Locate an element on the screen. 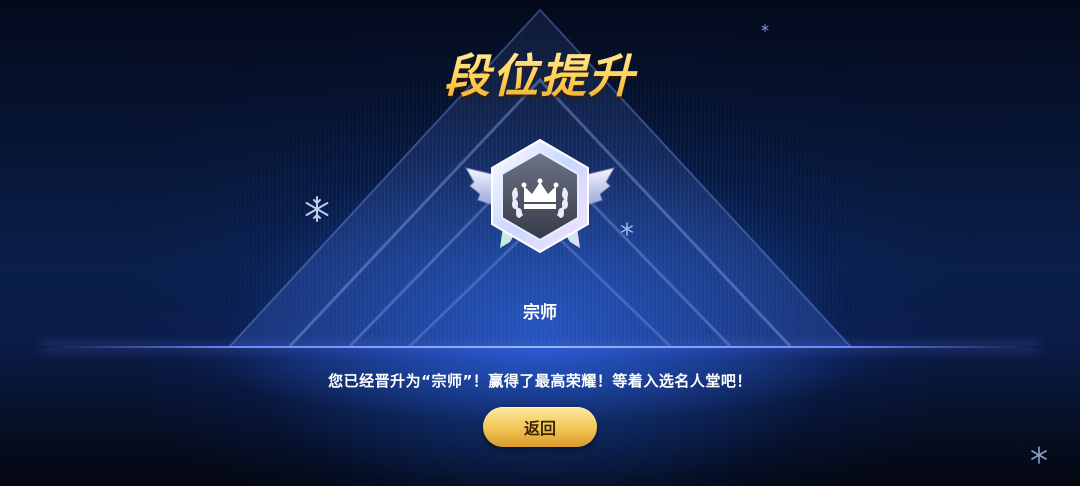 This screenshot has width=1080, height=486. back-button: 返回 is located at coordinates (540, 427).